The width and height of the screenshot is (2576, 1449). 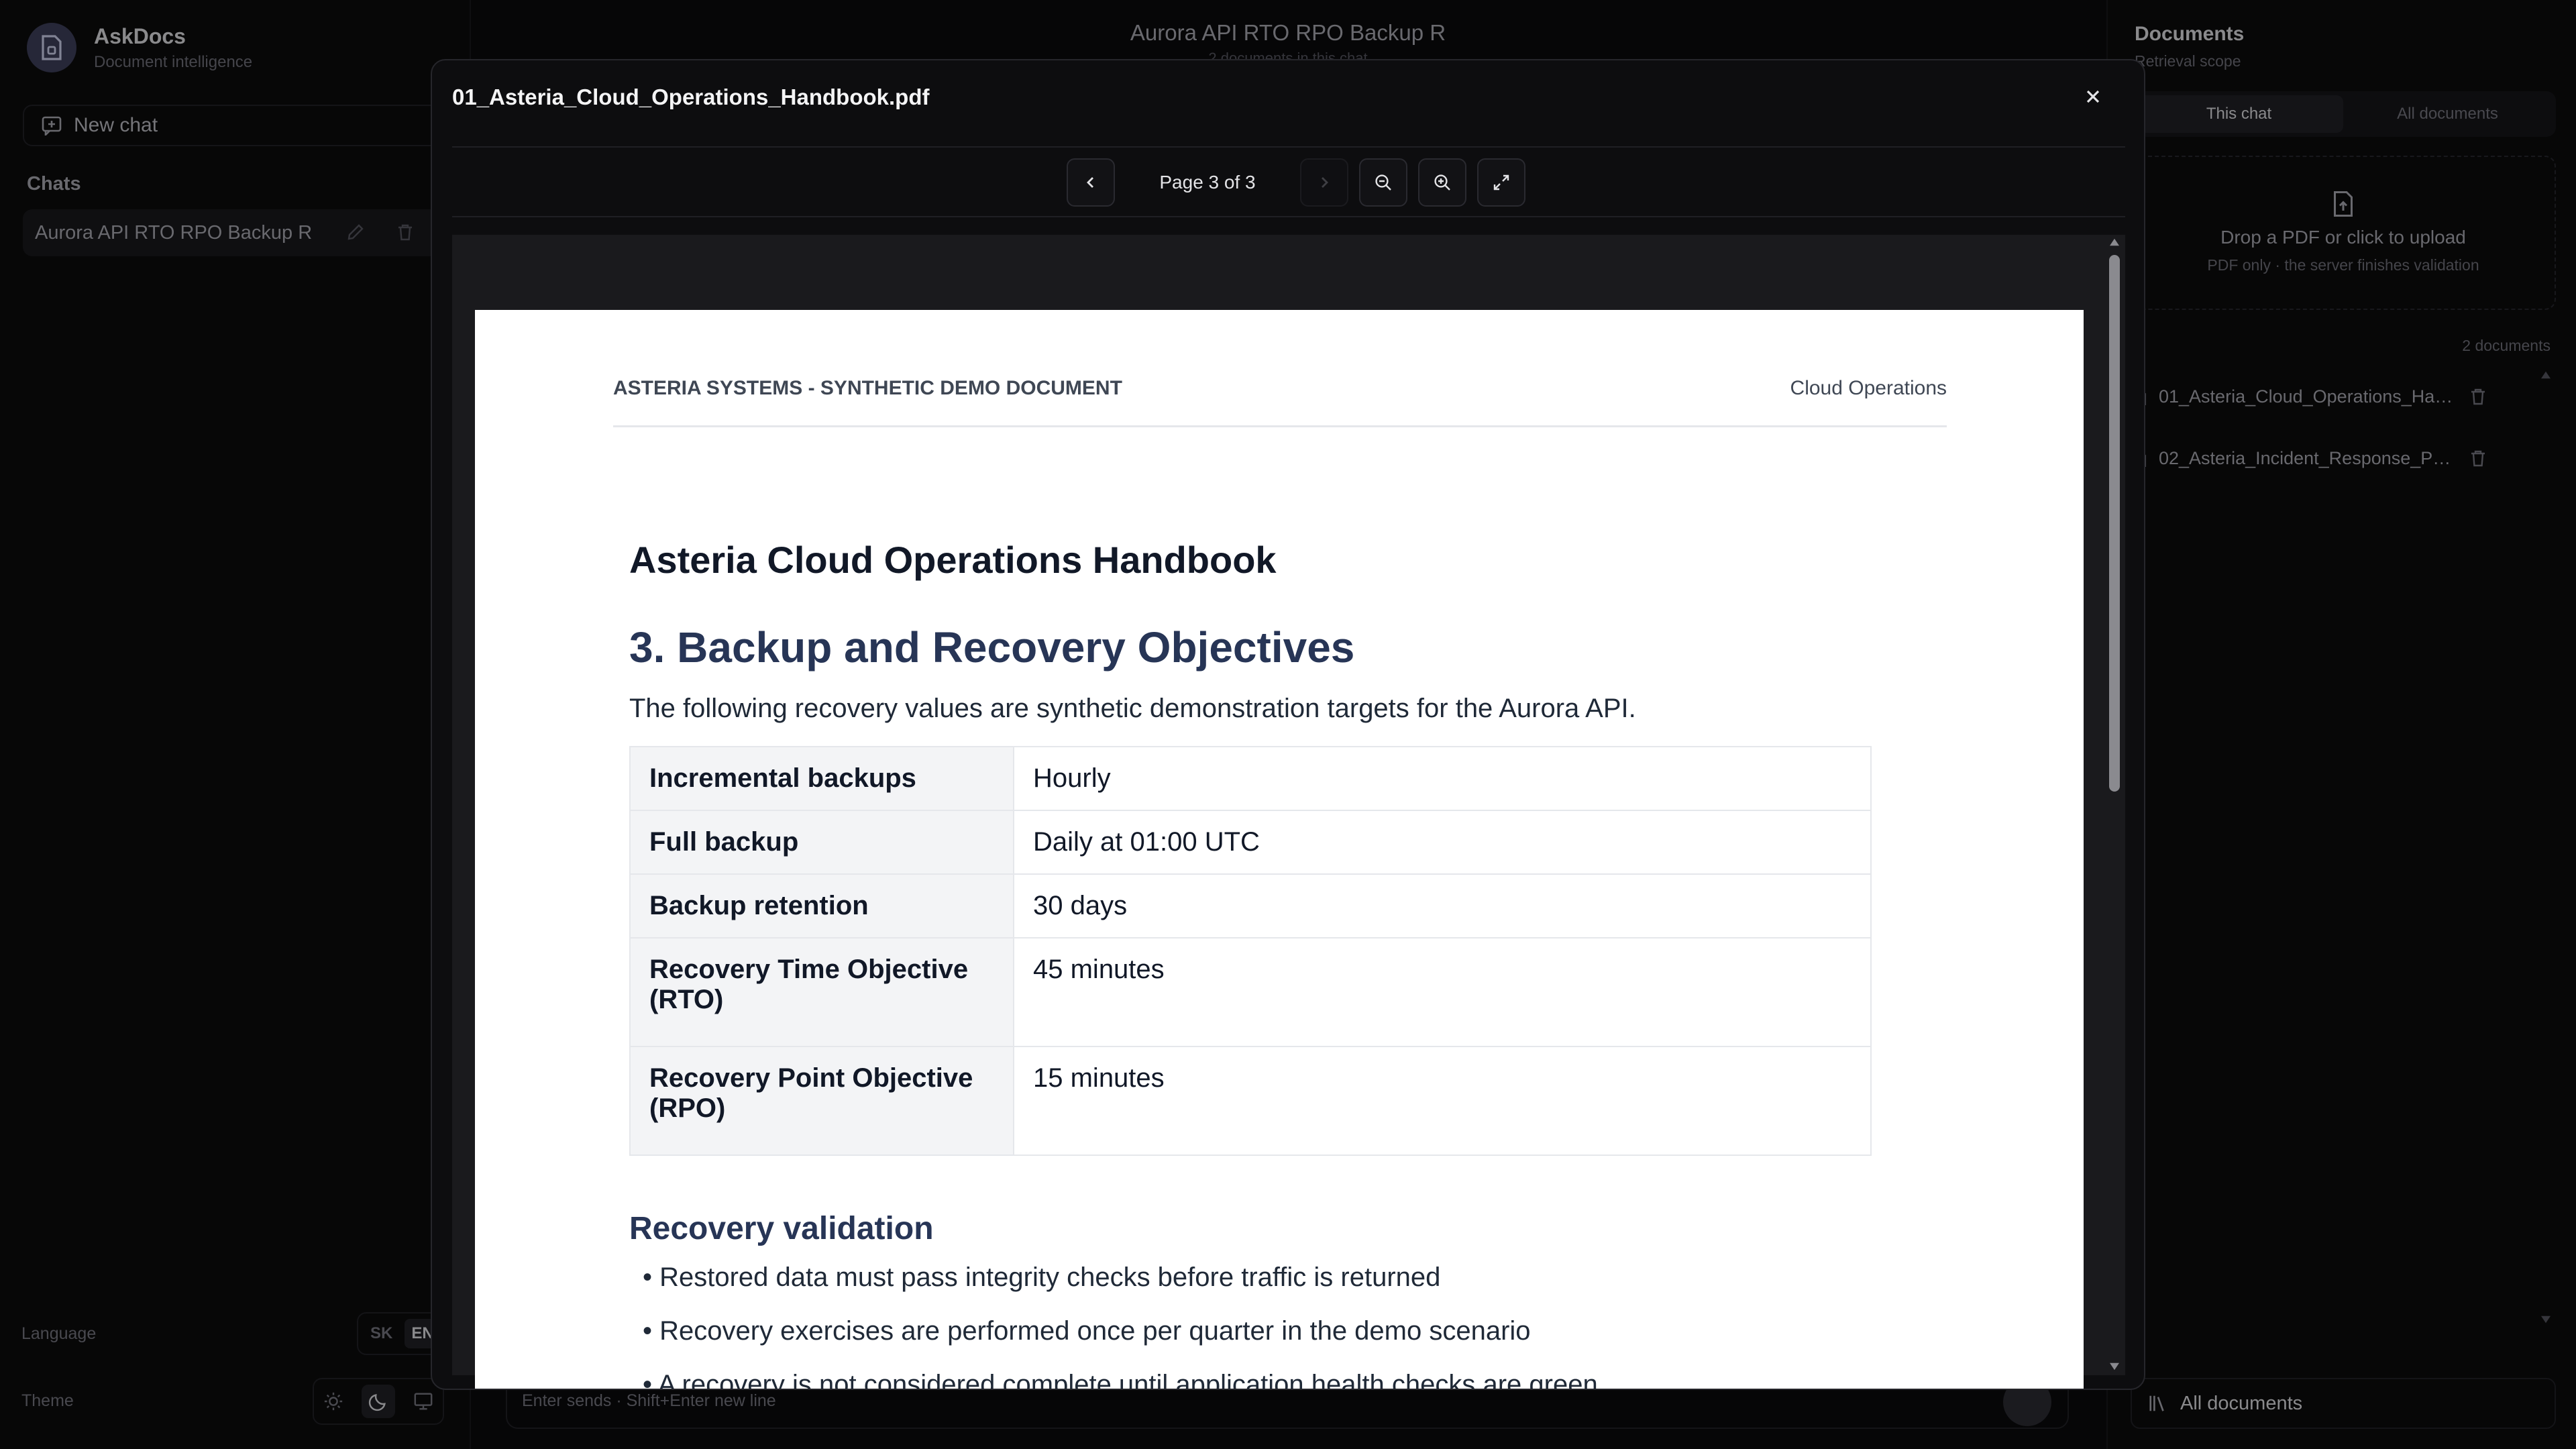 I want to click on viewer-scrollbar, so click(x=2114, y=805).